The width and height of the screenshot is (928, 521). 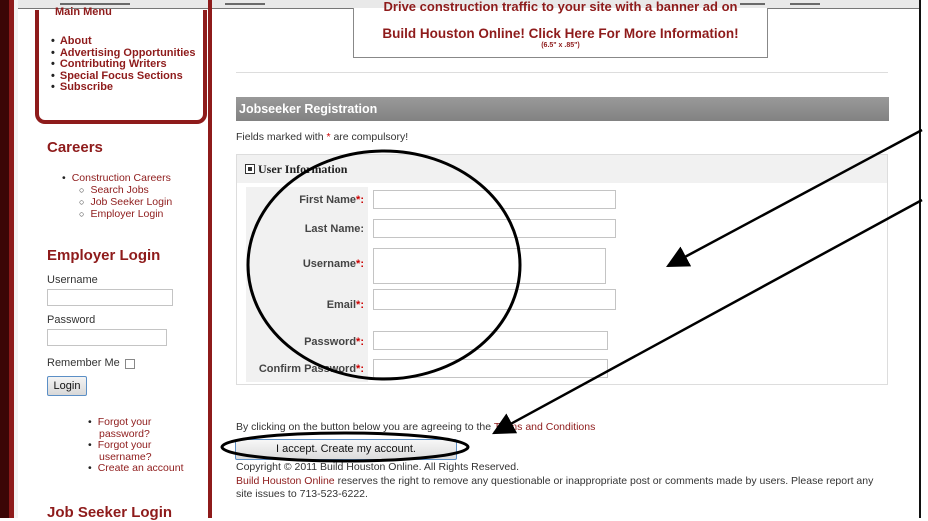 What do you see at coordinates (490, 368) in the screenshot?
I see `confirm-password-input` at bounding box center [490, 368].